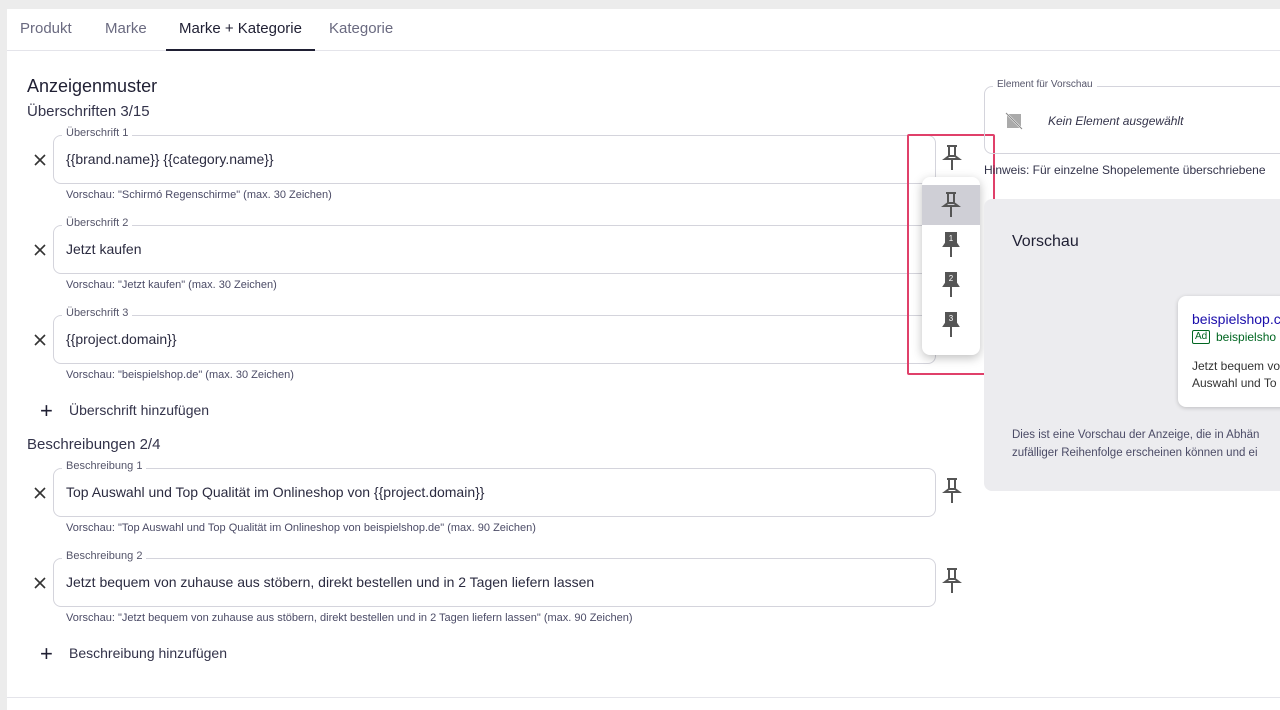 The width and height of the screenshot is (1280, 710). I want to click on description-1-field: Beschreibung 1, so click(494, 488).